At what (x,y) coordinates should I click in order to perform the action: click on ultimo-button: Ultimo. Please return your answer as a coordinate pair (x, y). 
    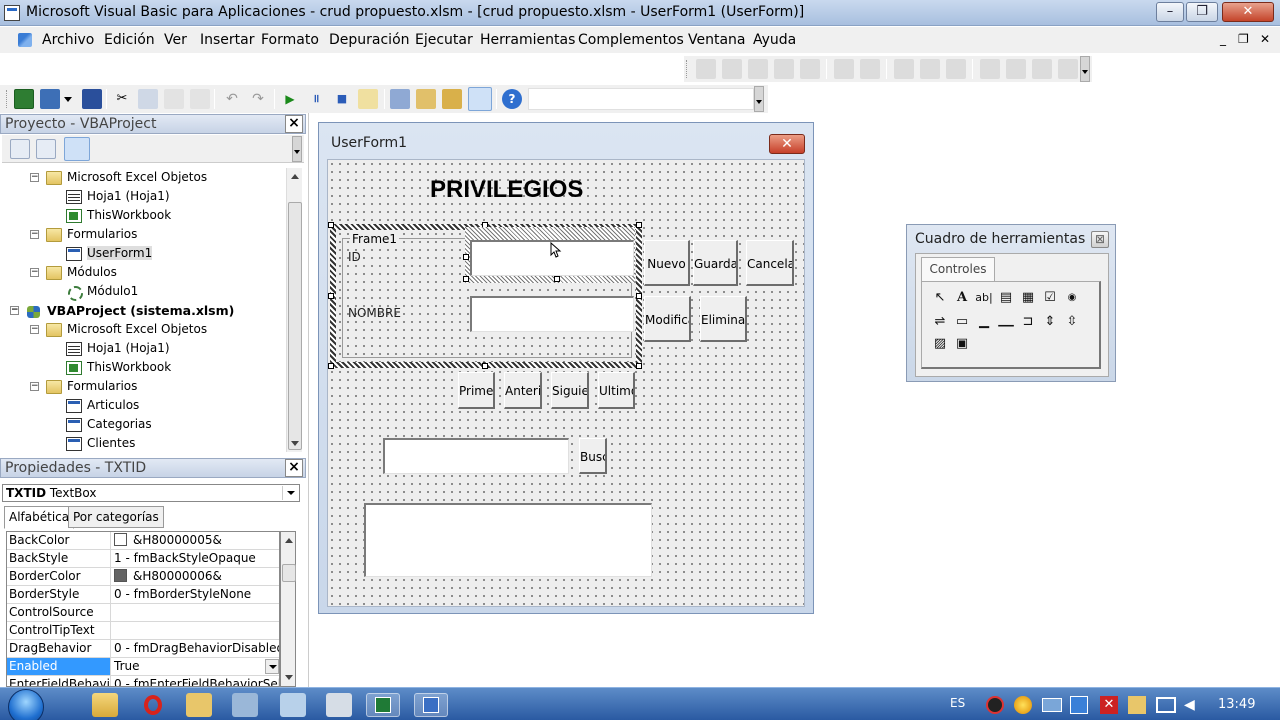
    Looking at the image, I should click on (616, 390).